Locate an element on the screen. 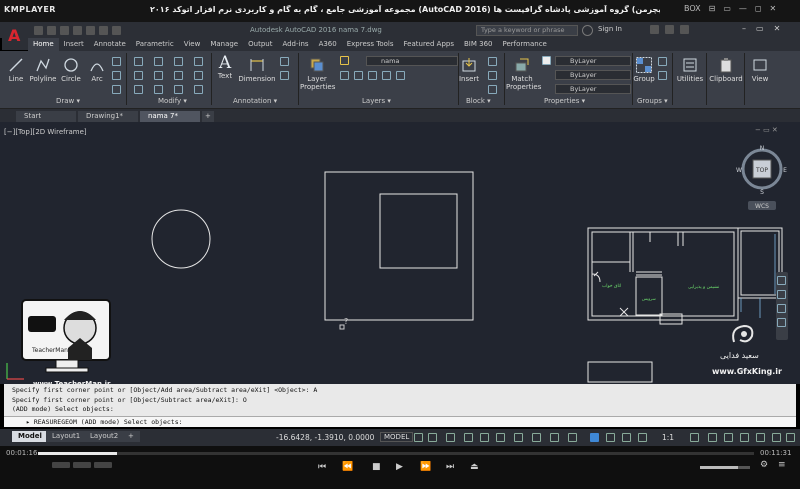 The height and width of the screenshot is (489, 800). player-window-controls: BOX ⊟ ▭ — ◻ ✕ is located at coordinates (742, 8).